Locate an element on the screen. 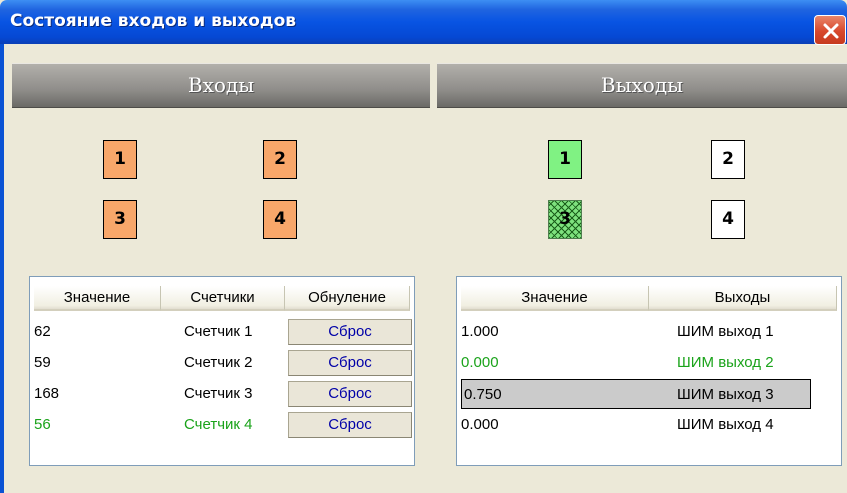 This screenshot has width=847, height=493. table-row: 62 Счетчик 1 Сброс is located at coordinates (223, 332).